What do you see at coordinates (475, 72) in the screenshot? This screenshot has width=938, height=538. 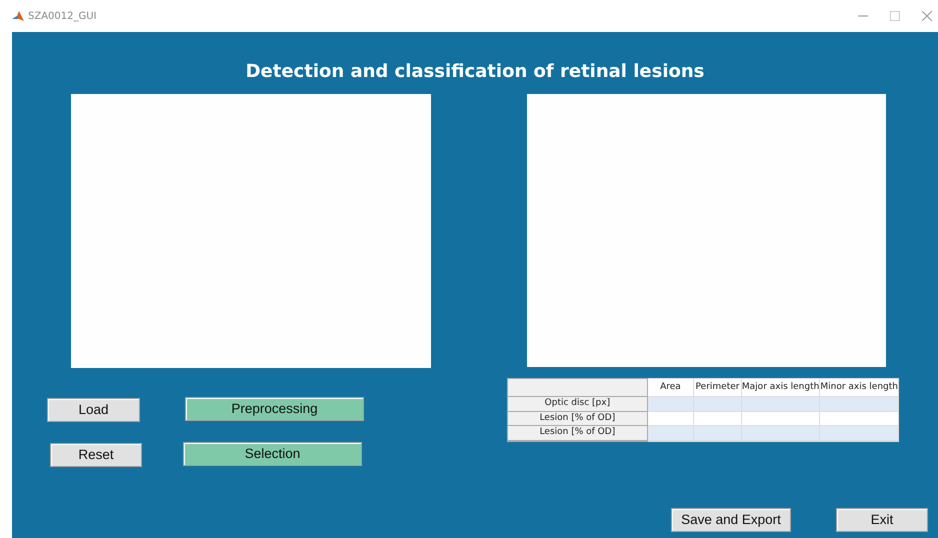 I see `heading: Detection and classification of retinal lesions` at bounding box center [475, 72].